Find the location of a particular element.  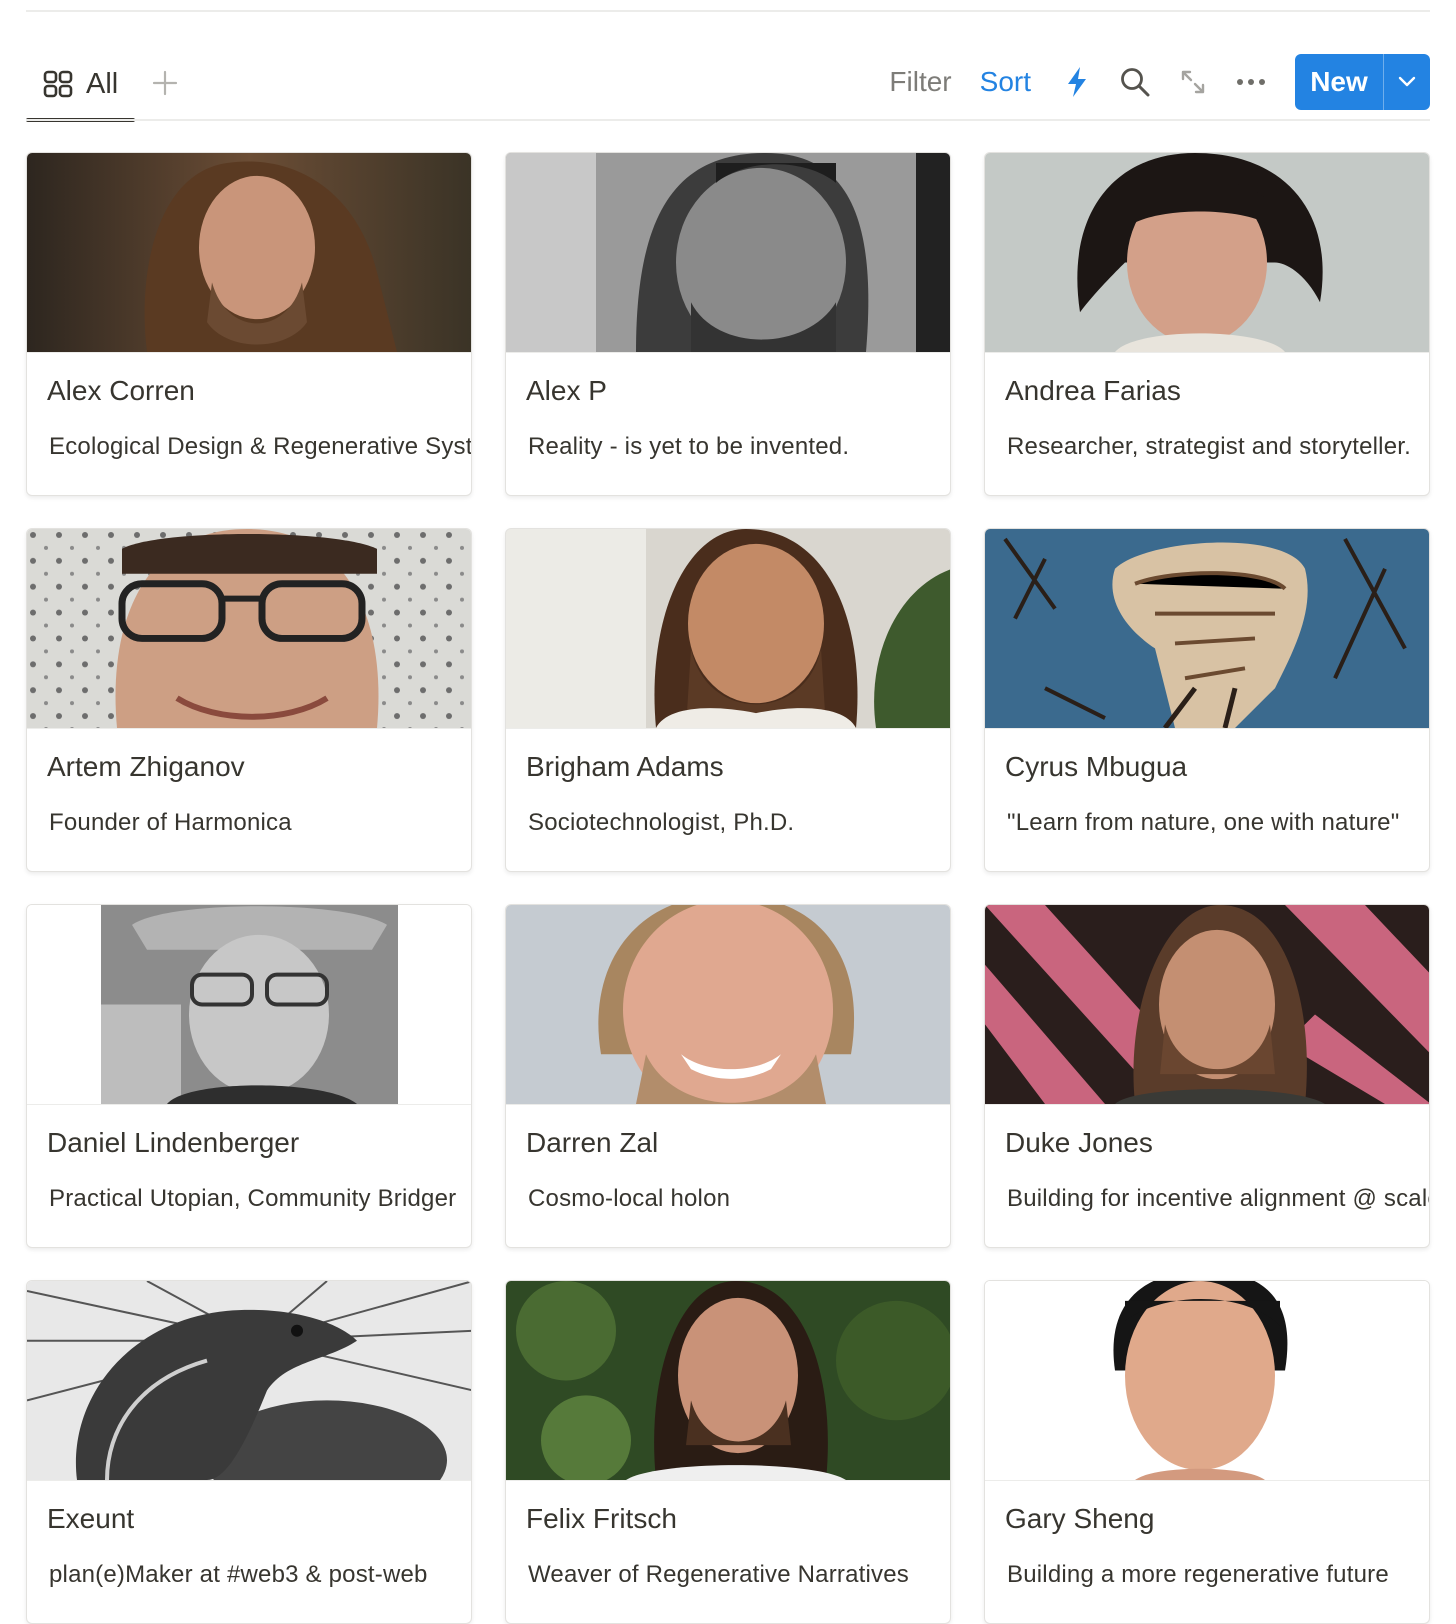

search-icon is located at coordinates (1135, 82).